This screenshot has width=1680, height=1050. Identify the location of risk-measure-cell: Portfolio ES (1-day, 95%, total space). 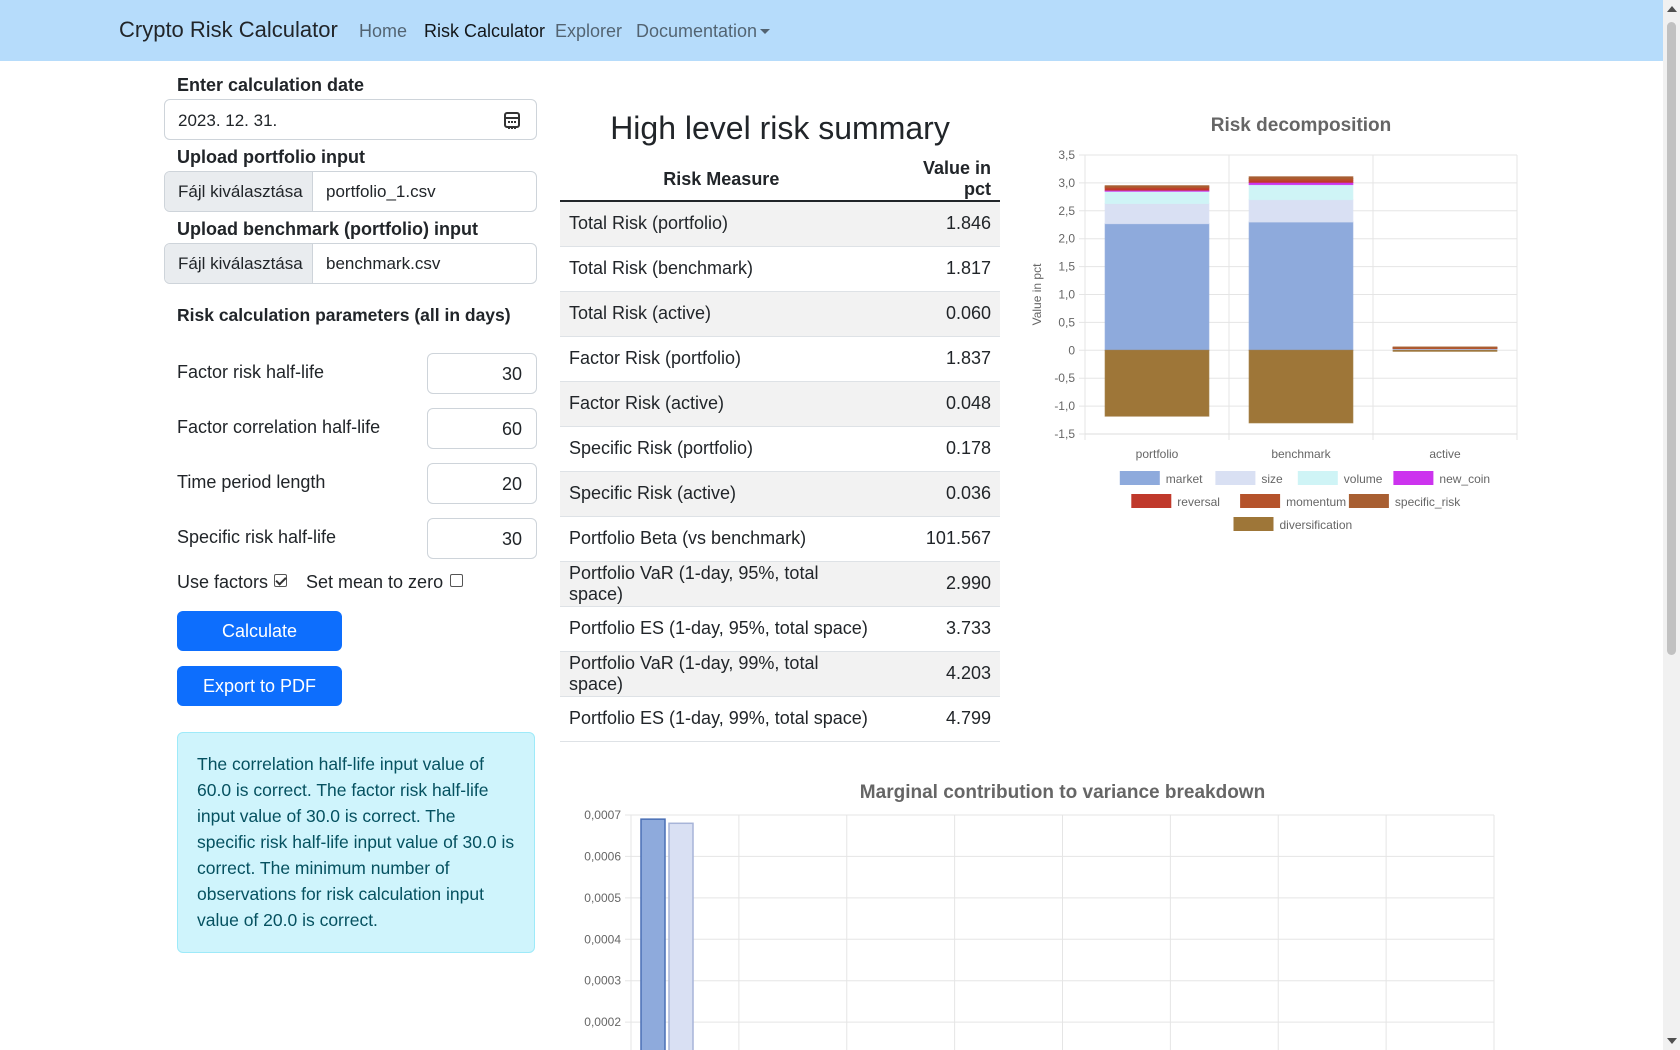
(721, 629).